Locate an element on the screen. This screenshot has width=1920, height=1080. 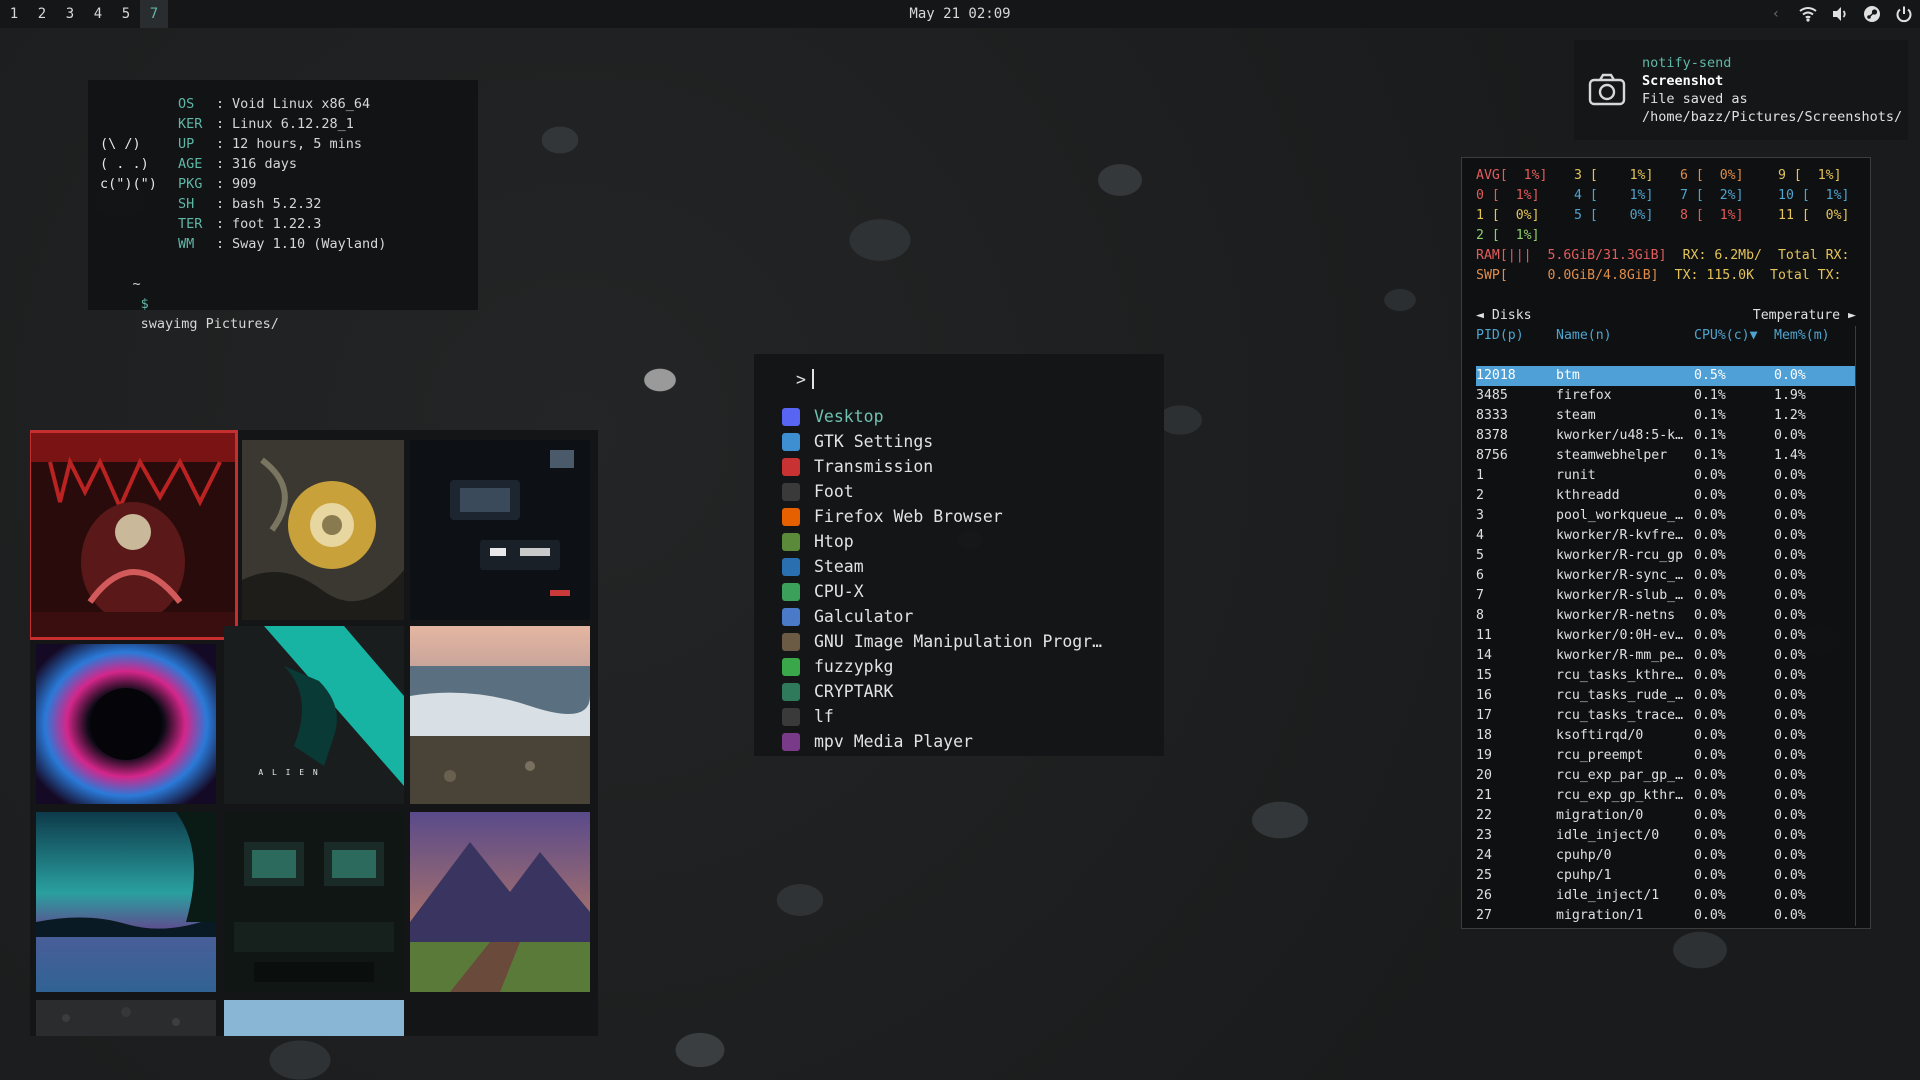
table-row: 8 kworker/R-netns 0.0% 0.0% is located at coordinates (1665, 616).